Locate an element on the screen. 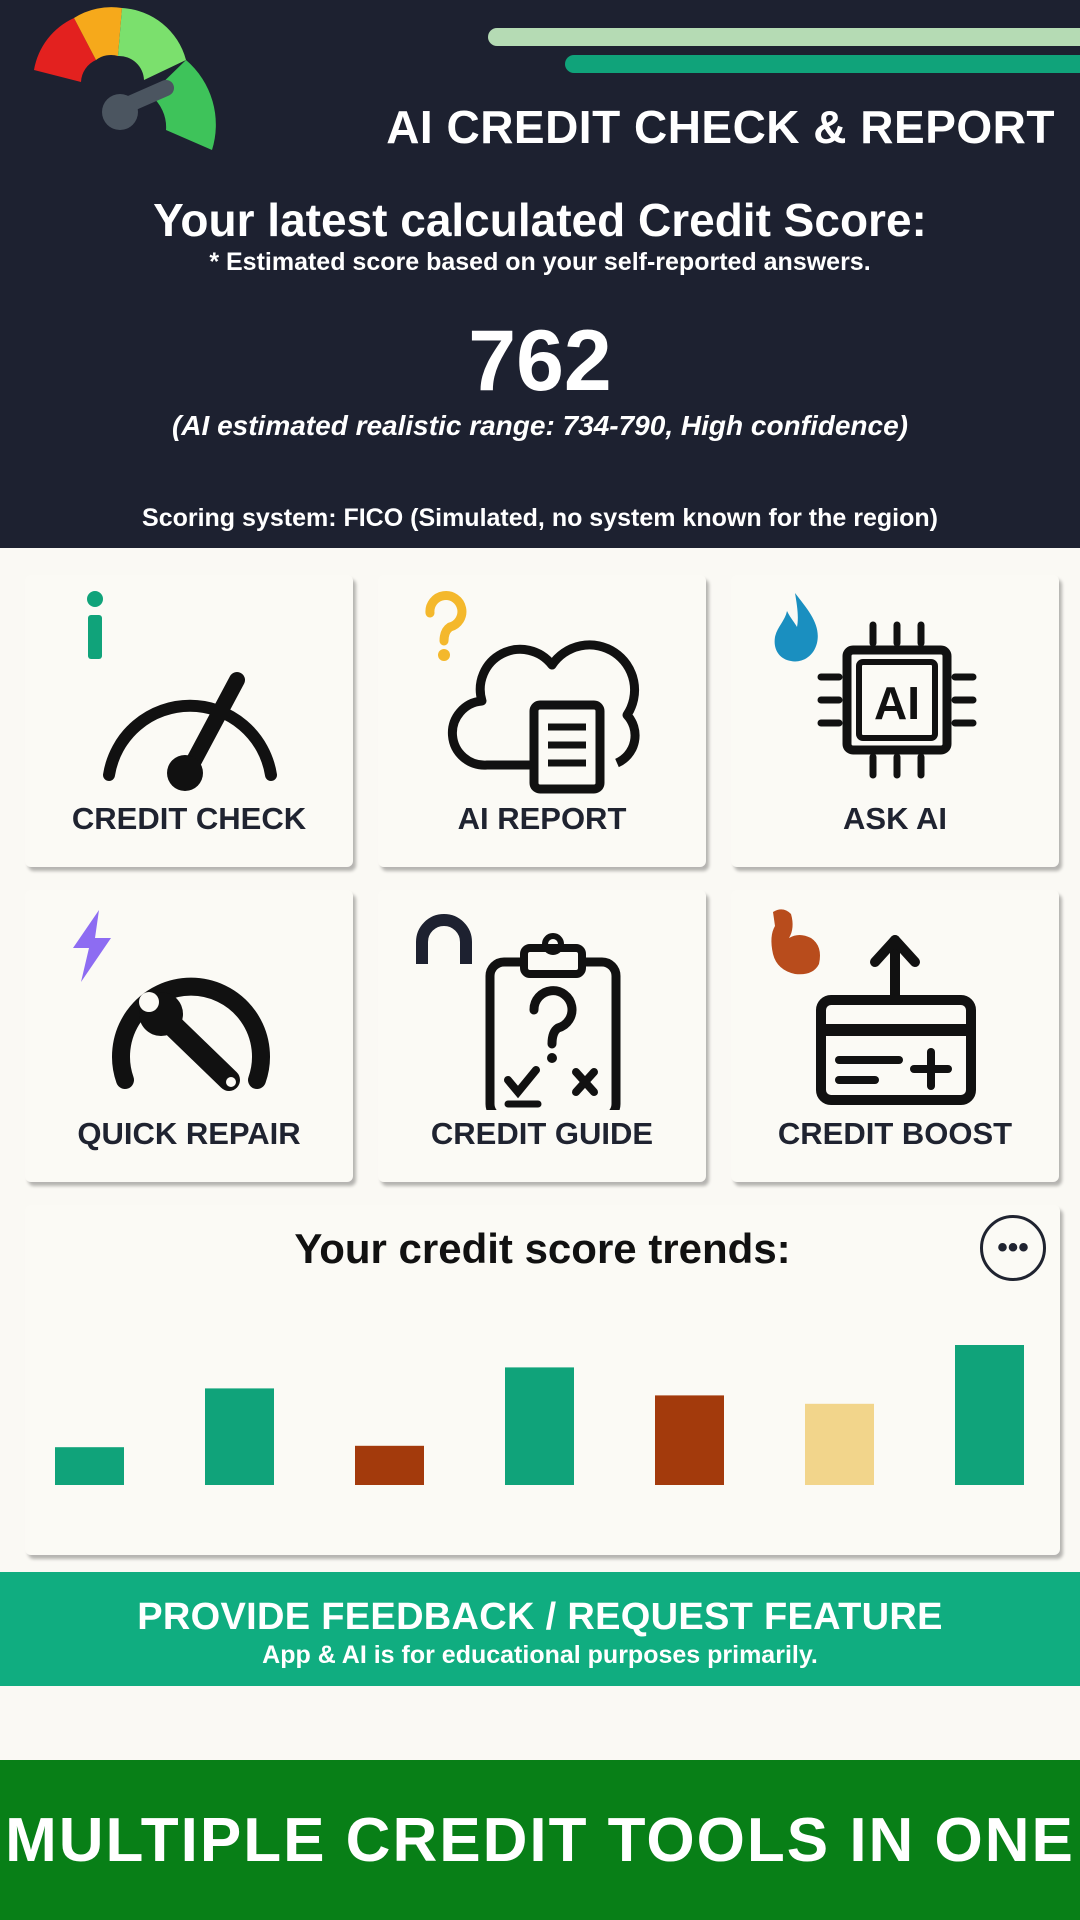 This screenshot has height=1920, width=1080. svg-text: AI is located at coordinates (897, 703).